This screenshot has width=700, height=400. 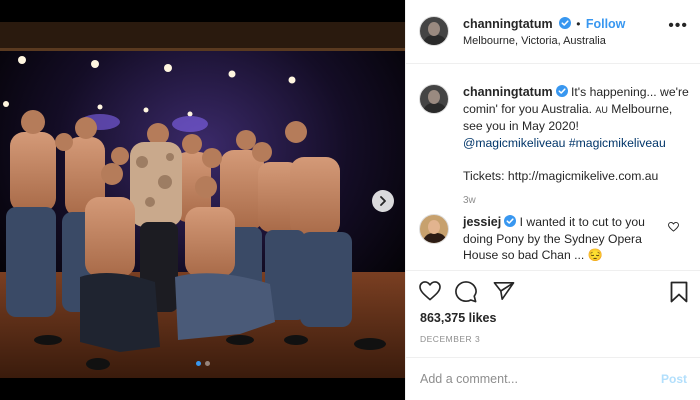 I want to click on caption-username: channingtatum, so click(x=508, y=92).